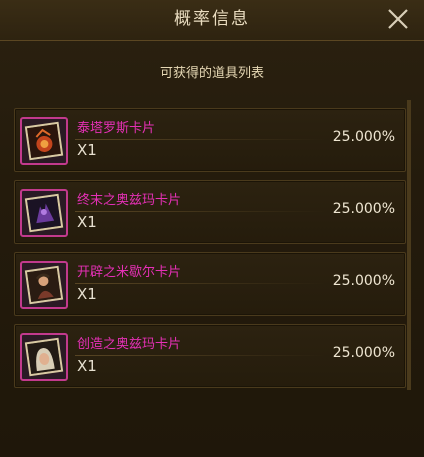 The image size is (424, 457). I want to click on list-subtitle: 可获得的道具列表, so click(211, 73).